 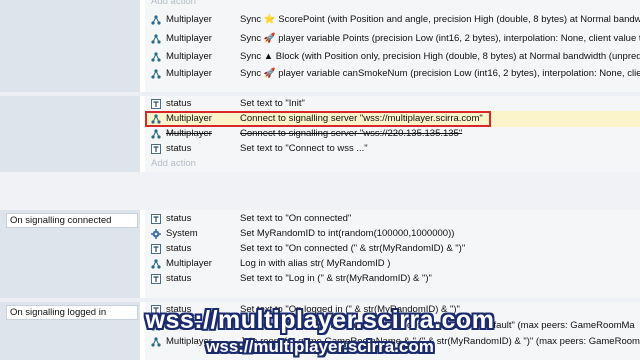 What do you see at coordinates (320, 346) in the screenshot?
I see `subtitle-line-2: wss://multiplayer.scirra.com` at bounding box center [320, 346].